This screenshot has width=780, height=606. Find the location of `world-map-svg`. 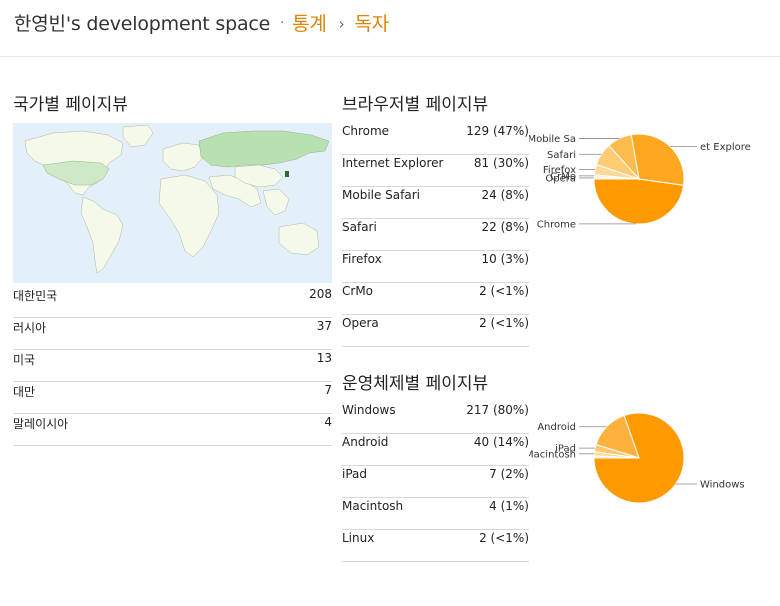

world-map-svg is located at coordinates (177, 199).